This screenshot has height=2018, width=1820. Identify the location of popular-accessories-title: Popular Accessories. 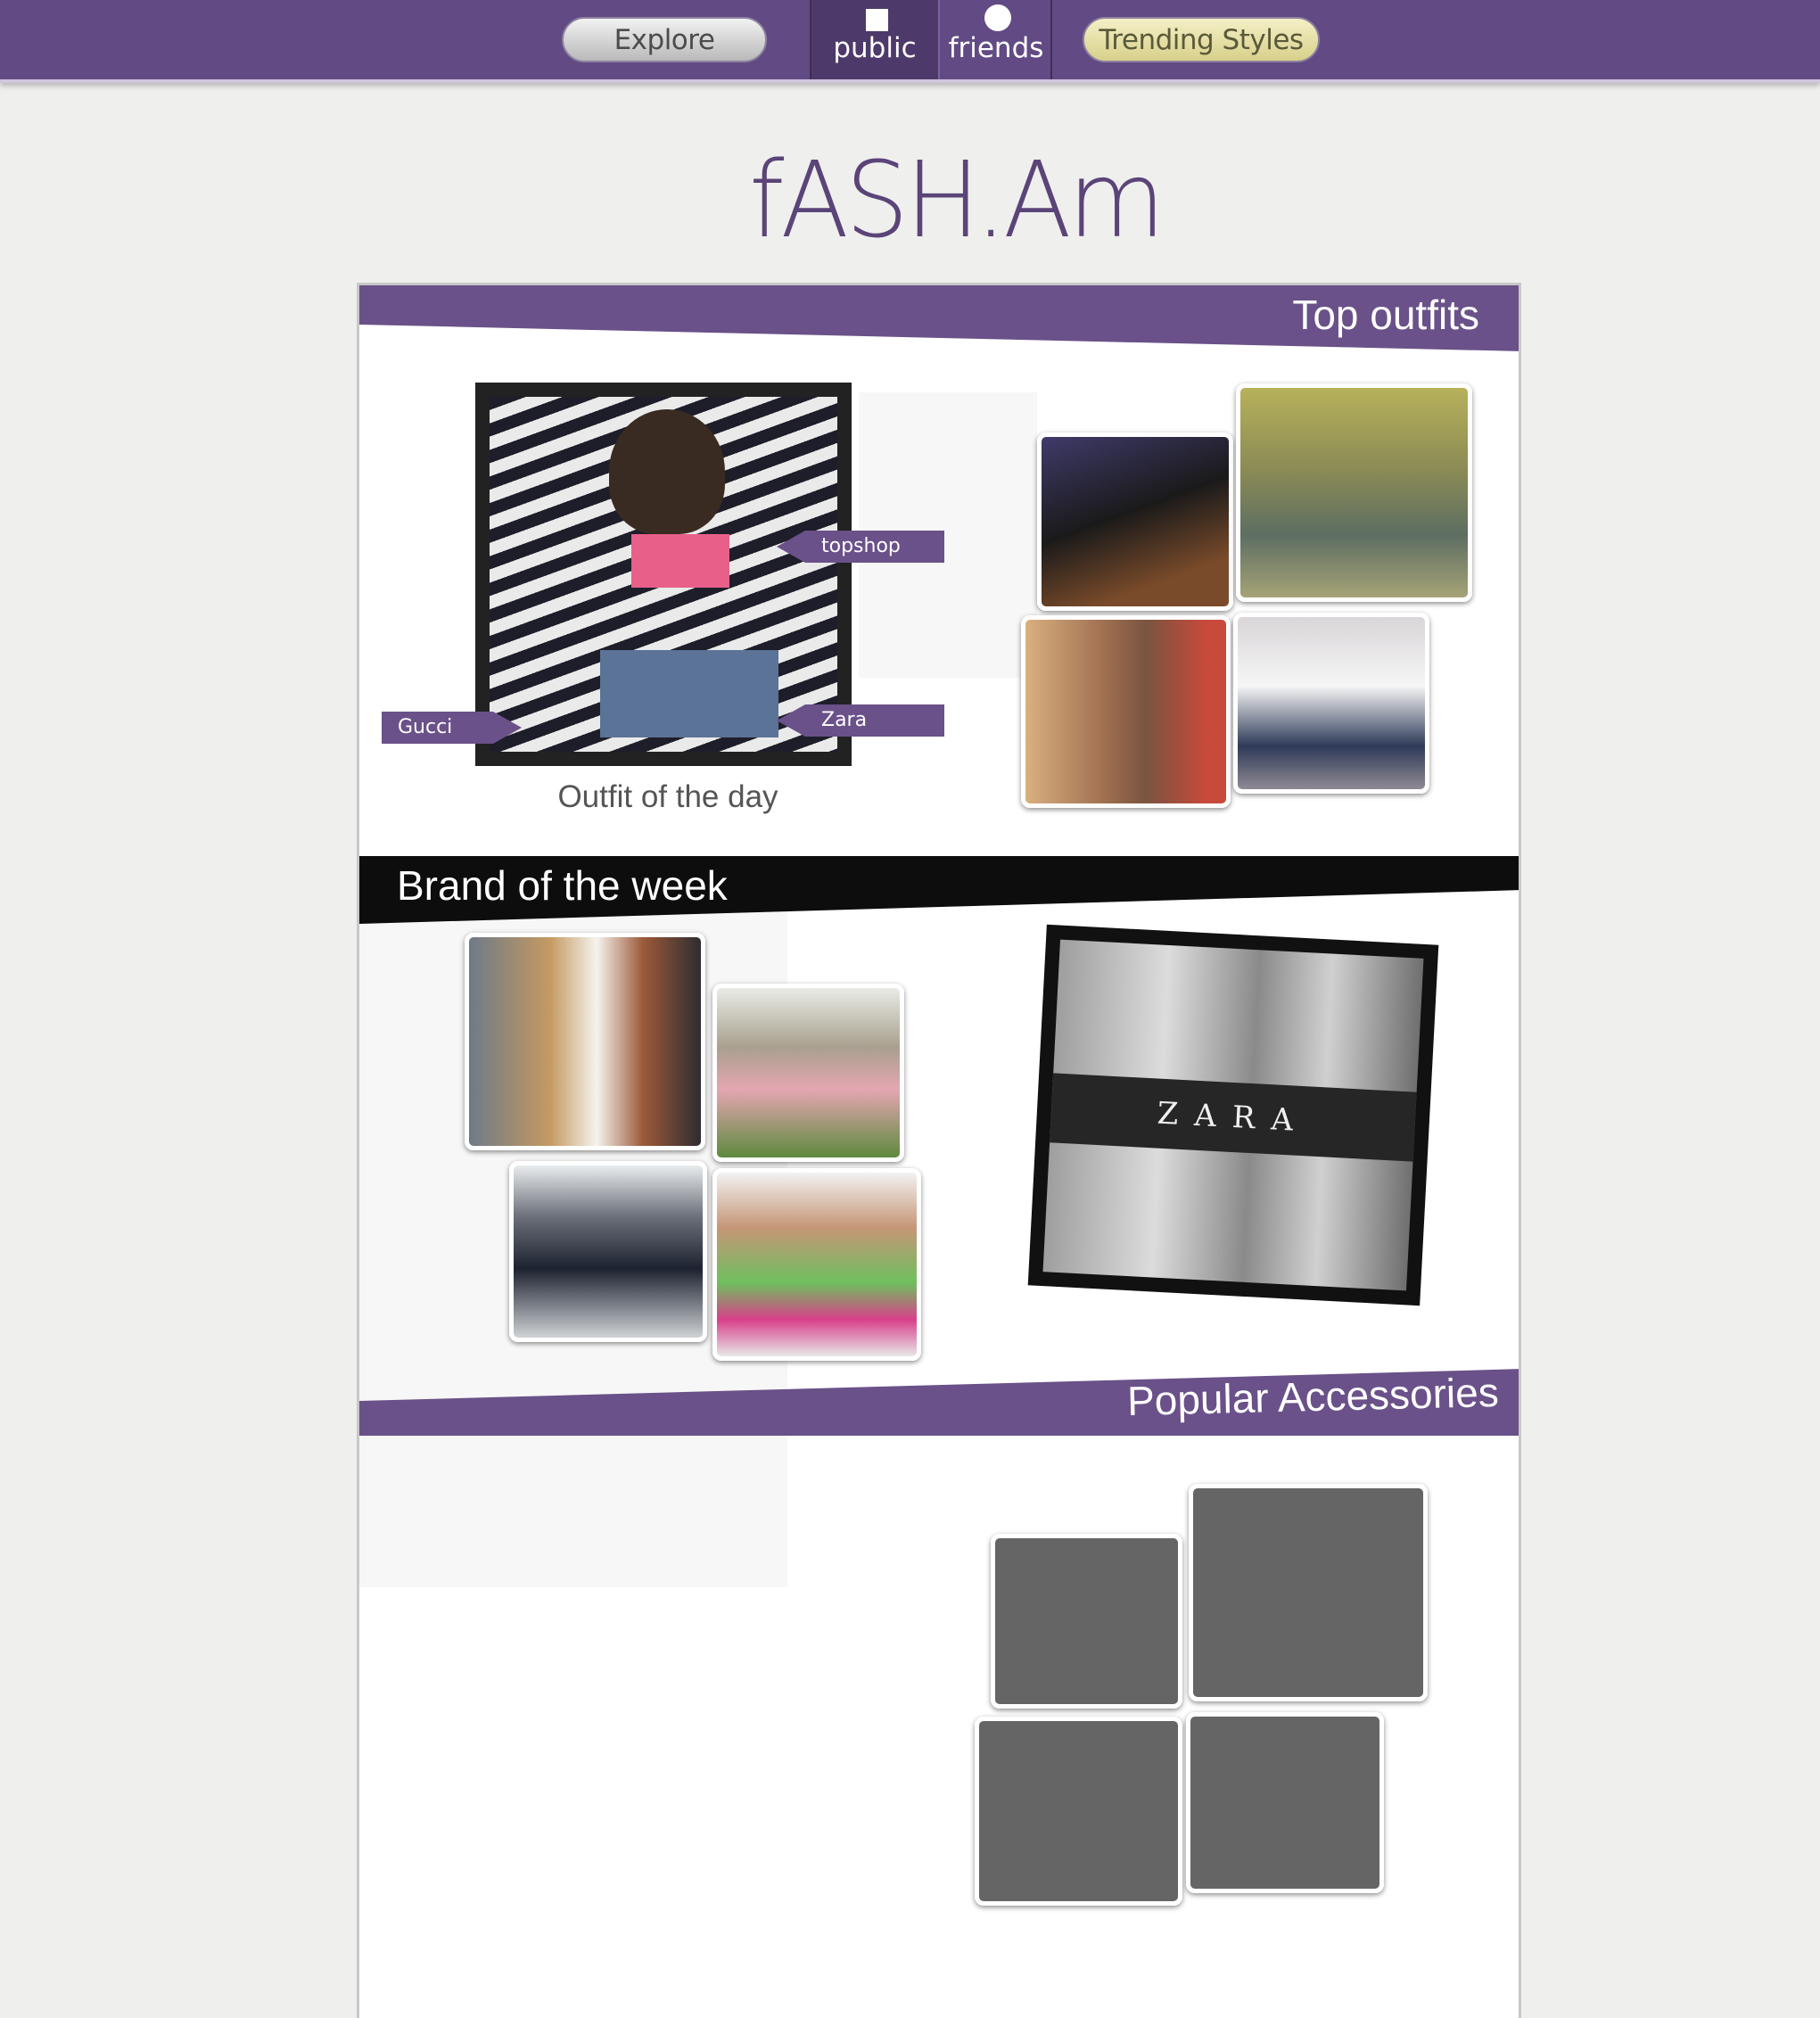
(1313, 1397).